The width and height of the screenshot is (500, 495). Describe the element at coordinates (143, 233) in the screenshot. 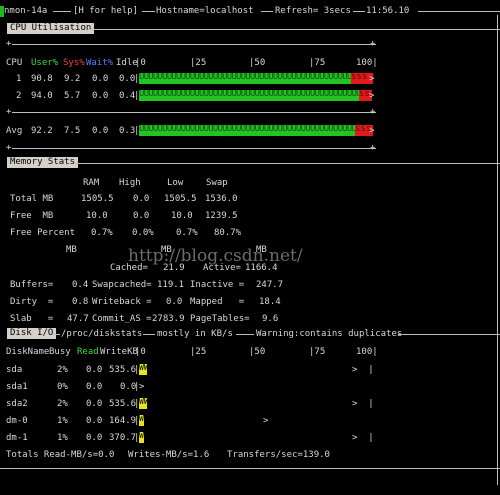

I see `mem-value: 0.0%` at that location.